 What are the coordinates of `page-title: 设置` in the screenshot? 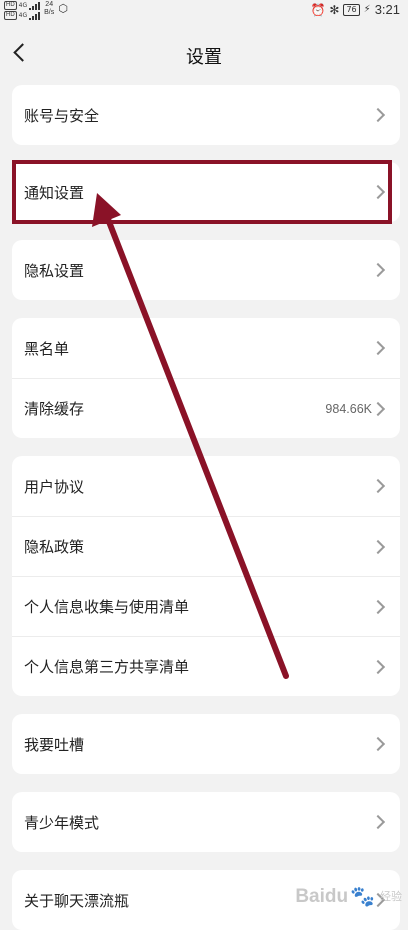 It's located at (204, 57).